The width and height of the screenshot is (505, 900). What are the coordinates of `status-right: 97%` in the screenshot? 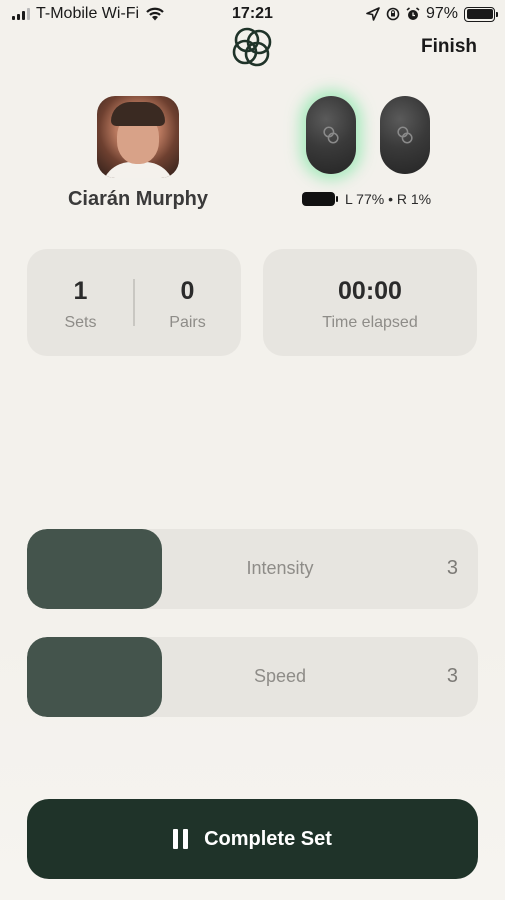 It's located at (432, 14).